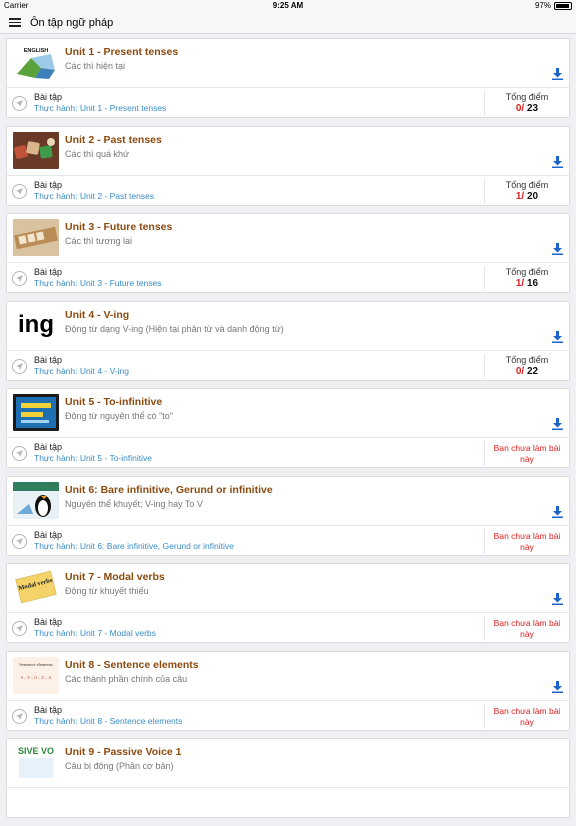 The width and height of the screenshot is (576, 826). What do you see at coordinates (531, 371) in the screenshot?
I see `score-total: 22` at bounding box center [531, 371].